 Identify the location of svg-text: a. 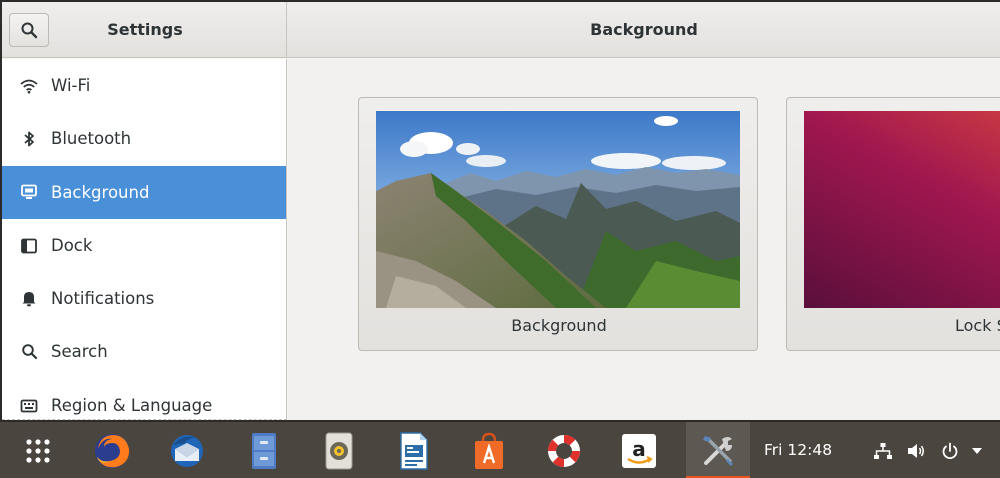
(639, 449).